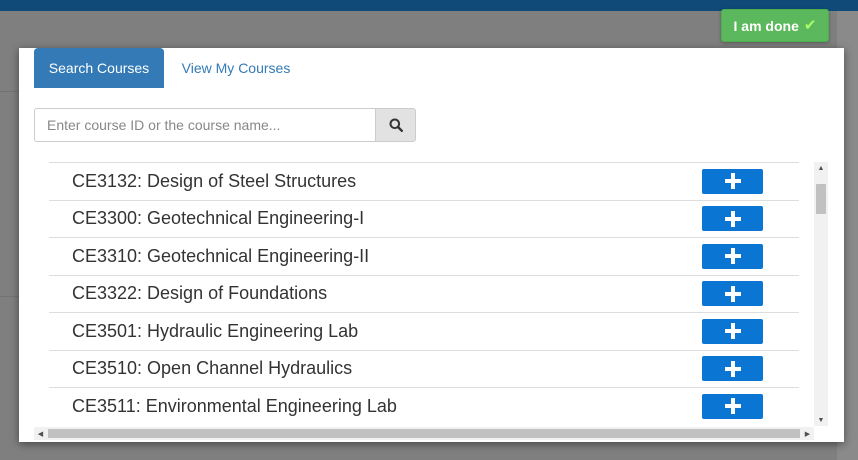 The height and width of the screenshot is (460, 858). What do you see at coordinates (821, 420) in the screenshot?
I see `scroll-down-arrow-icon: ▼` at bounding box center [821, 420].